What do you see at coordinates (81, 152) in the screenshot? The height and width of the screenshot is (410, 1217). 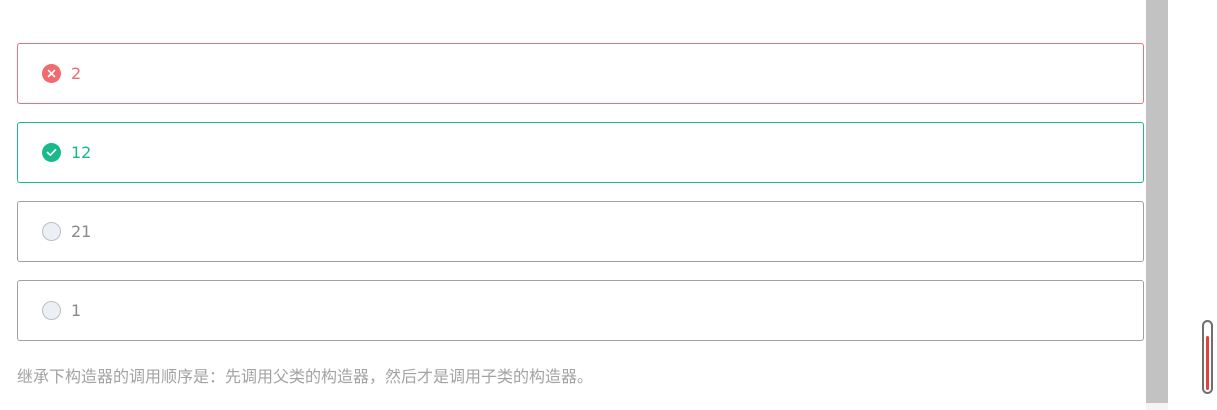 I see `option-label: 12` at bounding box center [81, 152].